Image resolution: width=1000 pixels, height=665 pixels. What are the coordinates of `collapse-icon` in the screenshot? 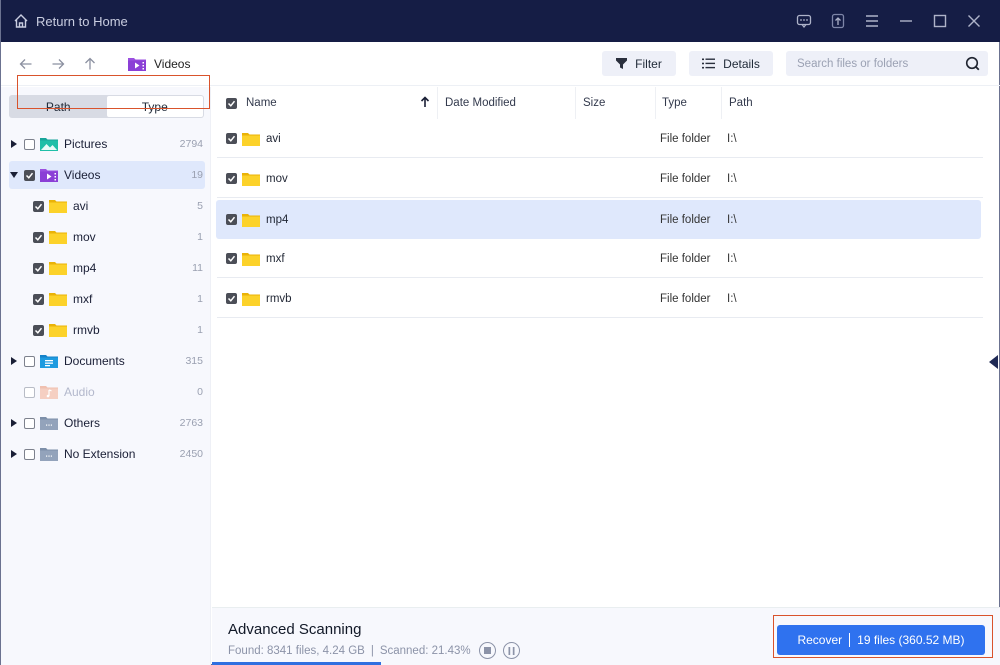 It's located at (14, 175).